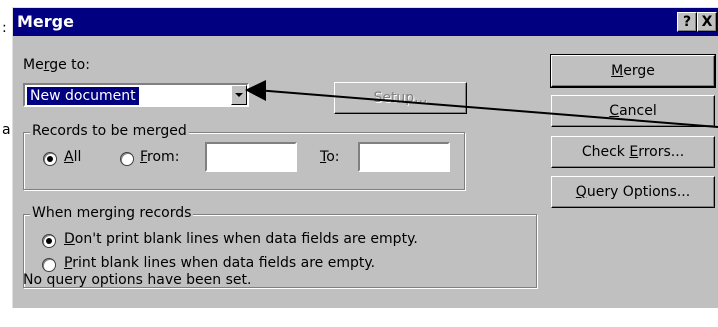 The image size is (718, 327). I want to click on annotation-arrow, so click(481, 104).